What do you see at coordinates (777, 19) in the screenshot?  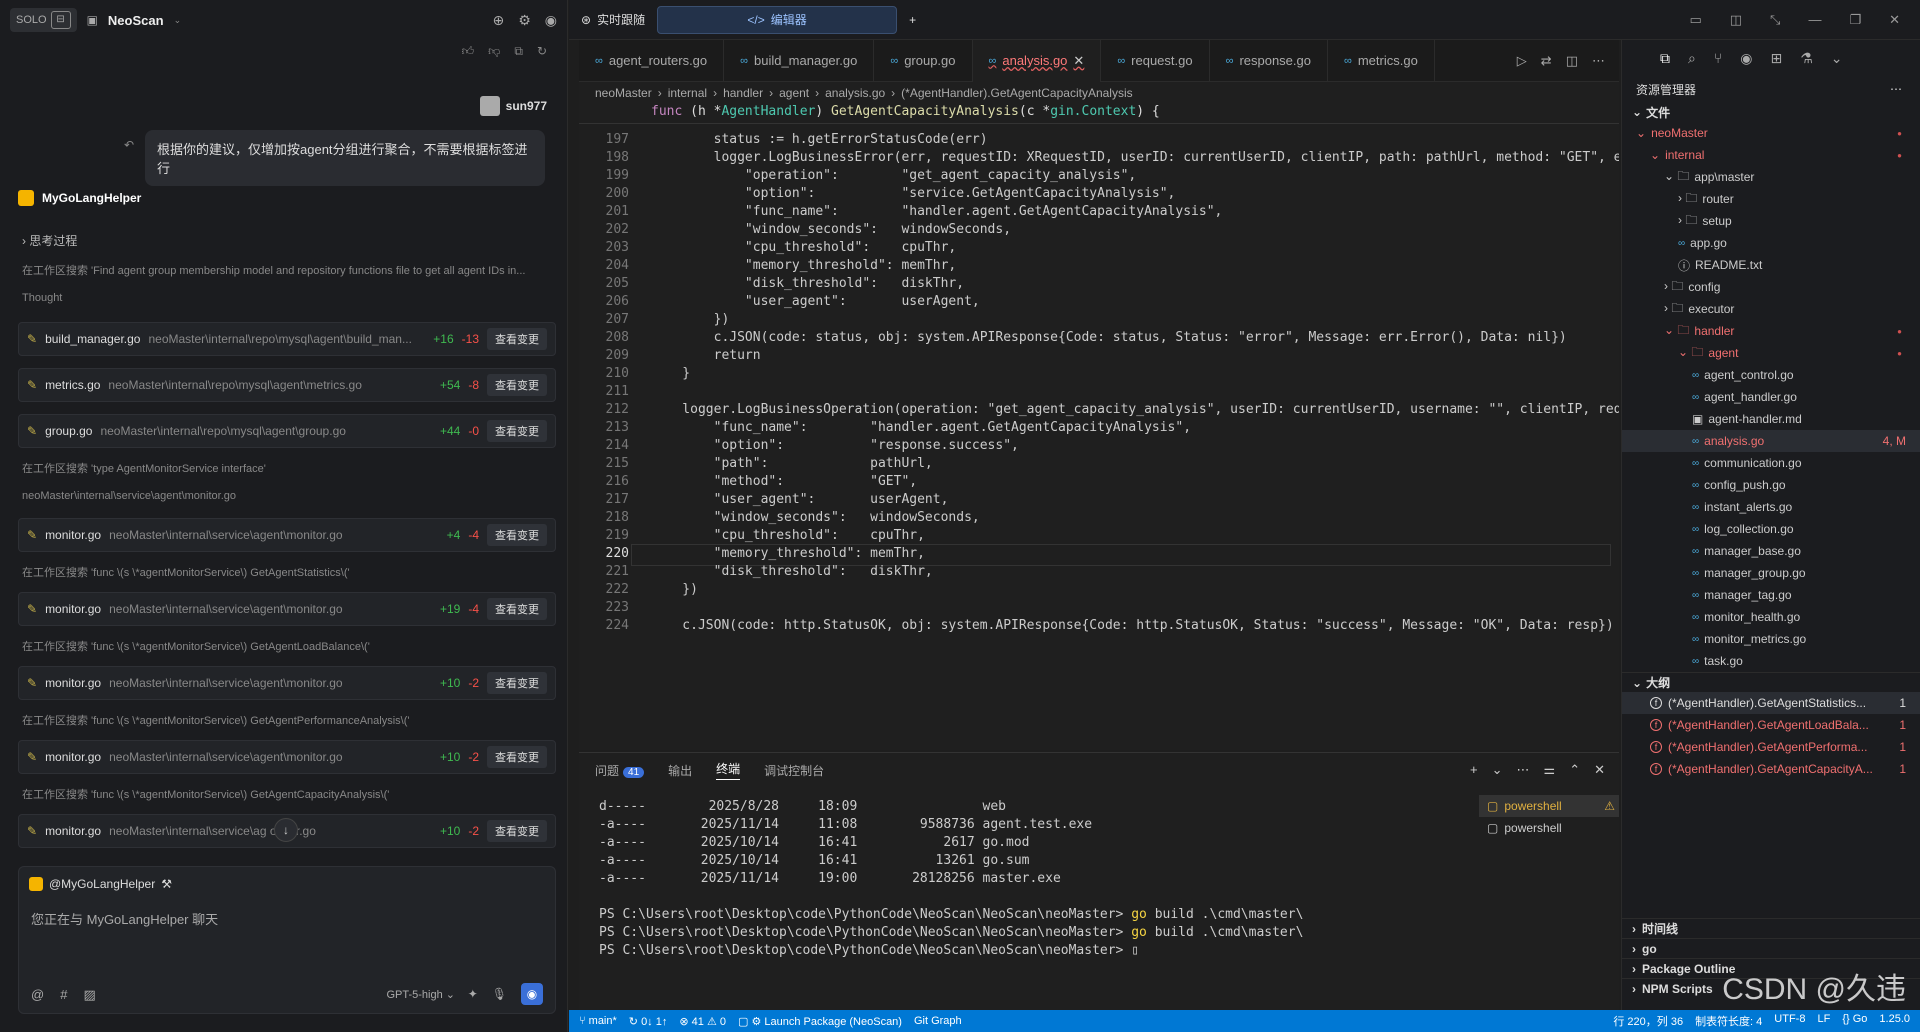 I see `tab-editor: </> 编辑器` at bounding box center [777, 19].